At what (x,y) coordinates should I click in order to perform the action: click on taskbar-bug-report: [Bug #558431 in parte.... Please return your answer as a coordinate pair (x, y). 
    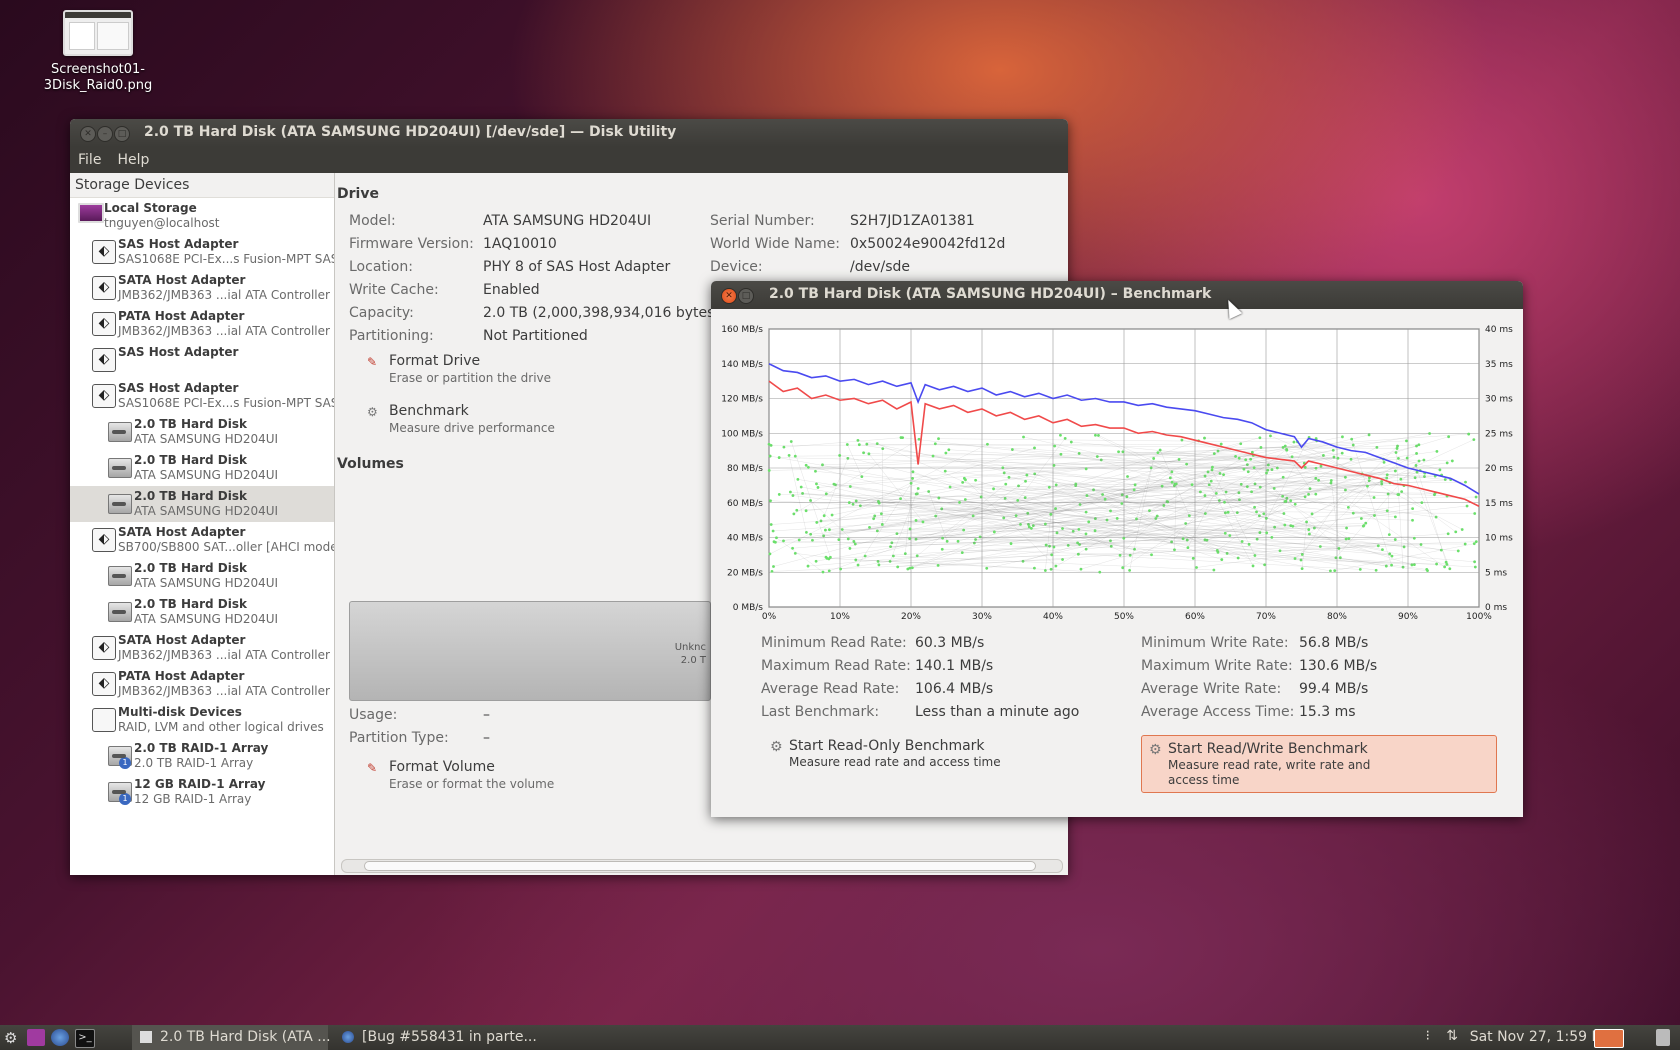
    Looking at the image, I should click on (438, 1037).